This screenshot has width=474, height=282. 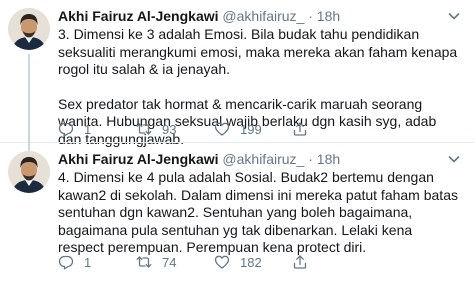 I want to click on retweet-button: 74, so click(x=175, y=262).